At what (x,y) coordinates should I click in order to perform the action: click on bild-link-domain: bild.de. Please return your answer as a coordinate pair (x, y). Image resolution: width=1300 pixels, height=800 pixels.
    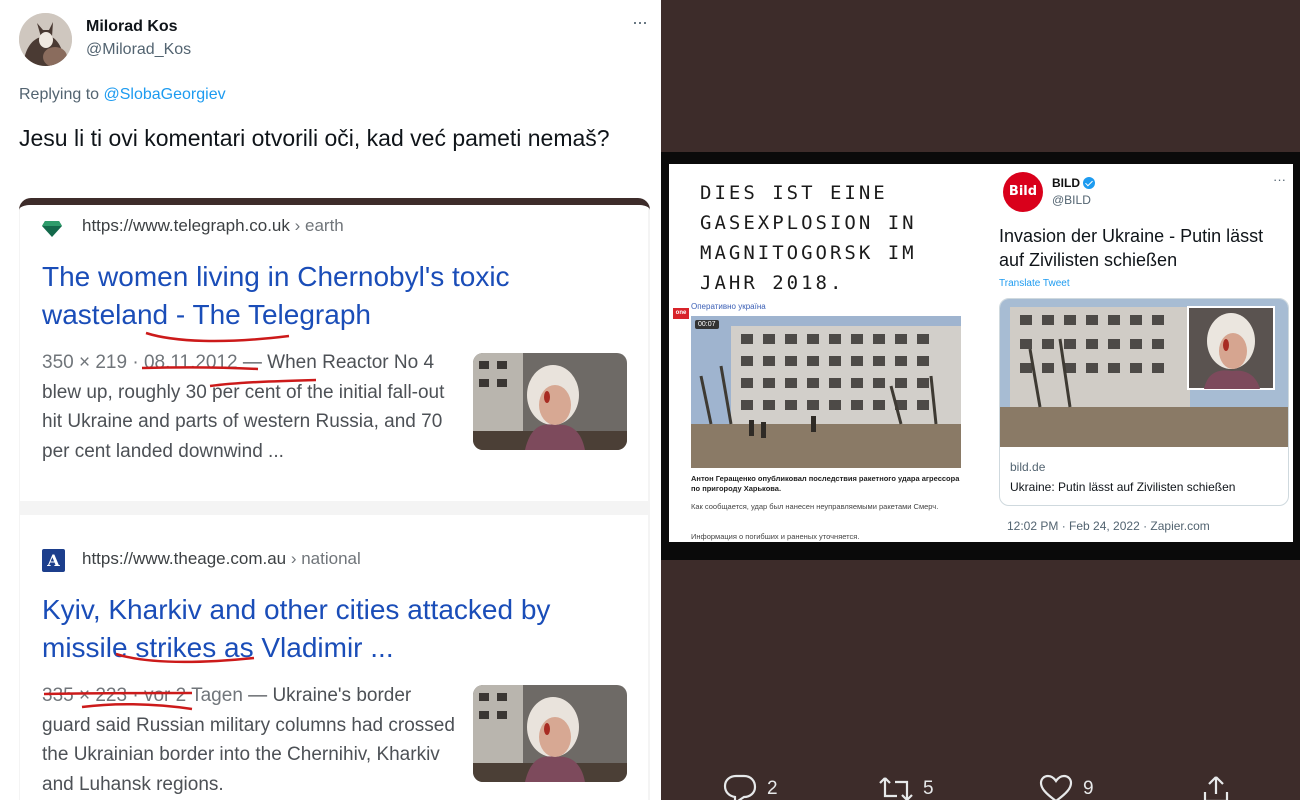
    Looking at the image, I should click on (1028, 467).